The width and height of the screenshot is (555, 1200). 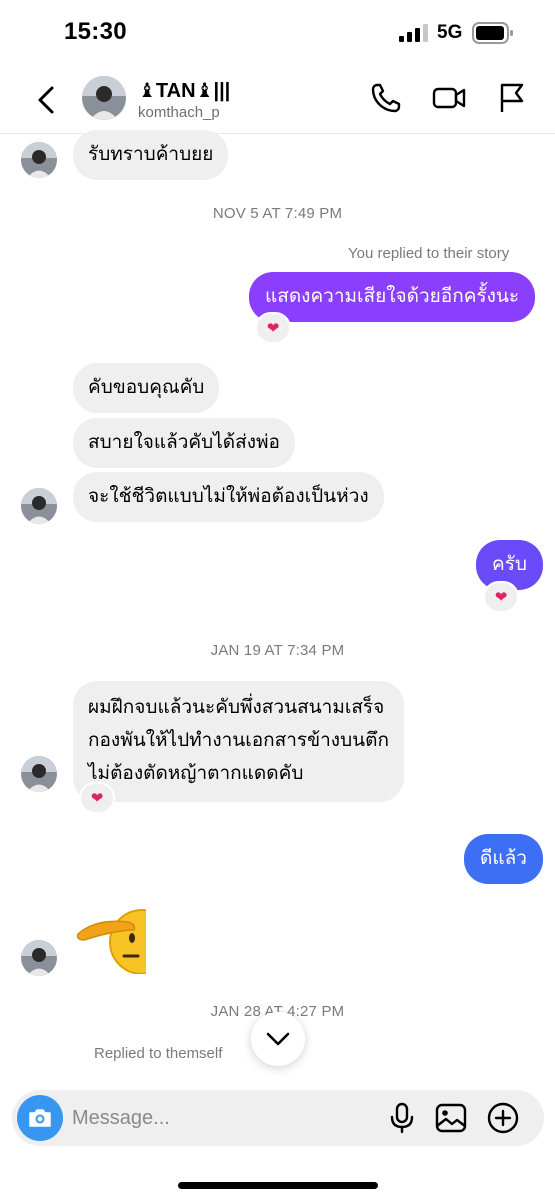 I want to click on camera-icon, so click(x=40, y=1118).